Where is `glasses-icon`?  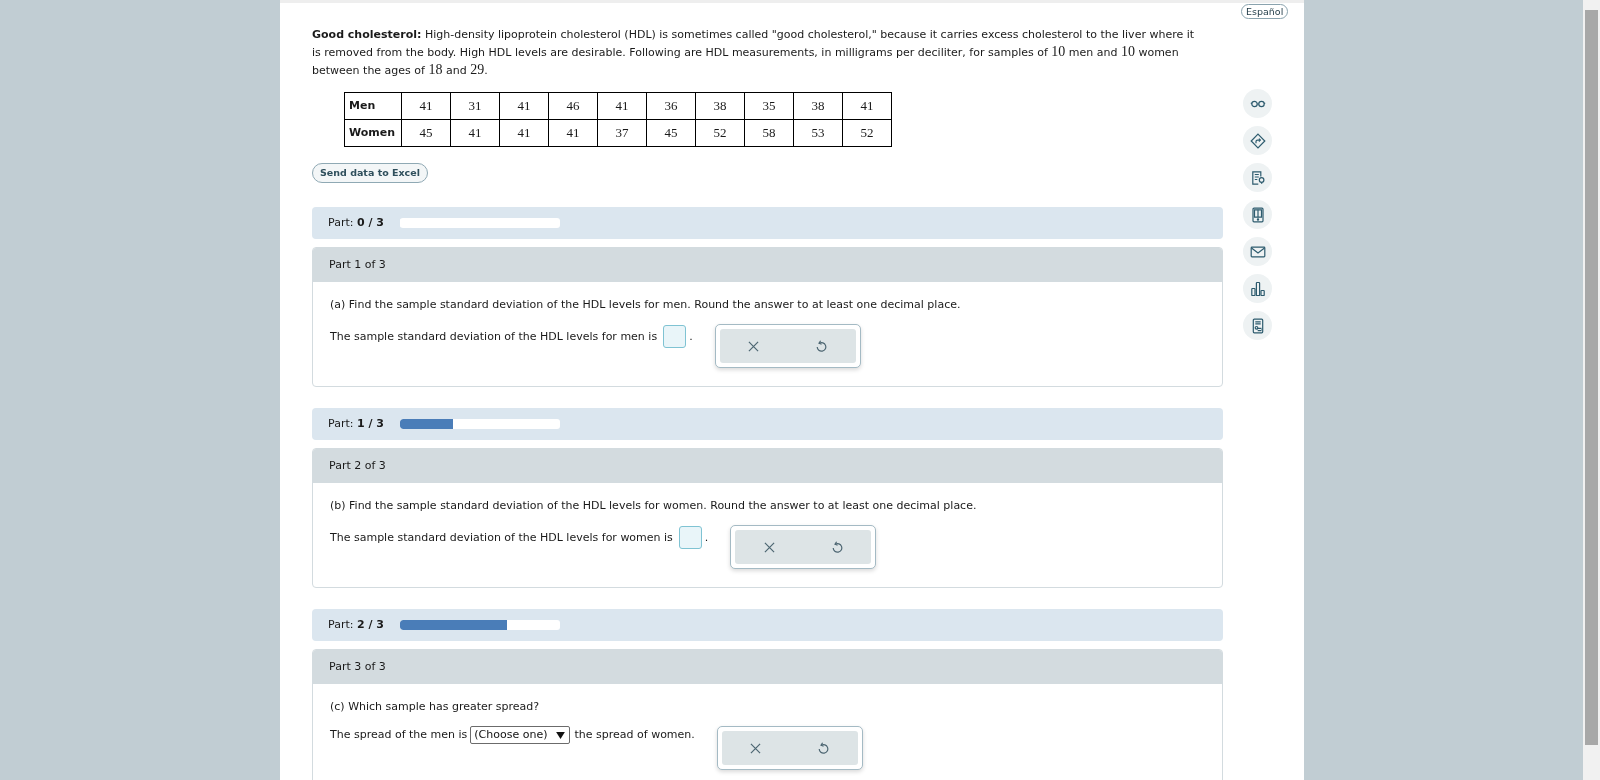 glasses-icon is located at coordinates (1257, 103).